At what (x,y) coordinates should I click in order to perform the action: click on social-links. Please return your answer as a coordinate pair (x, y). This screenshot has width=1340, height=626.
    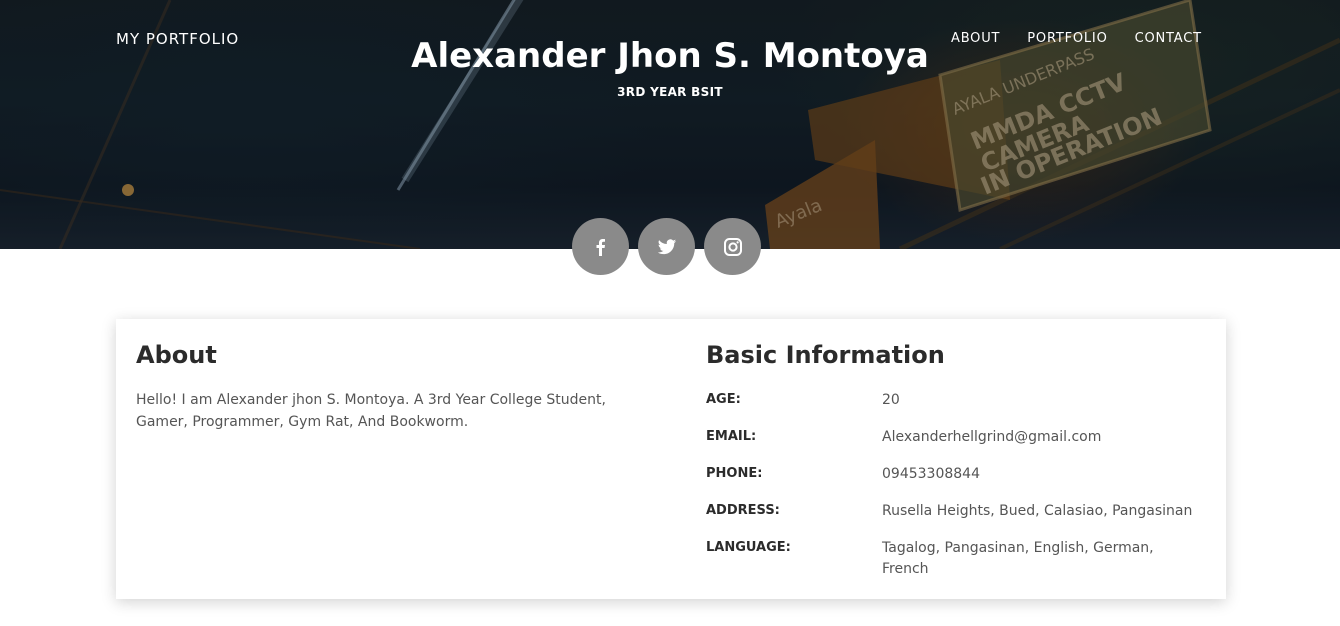
    Looking at the image, I should click on (671, 246).